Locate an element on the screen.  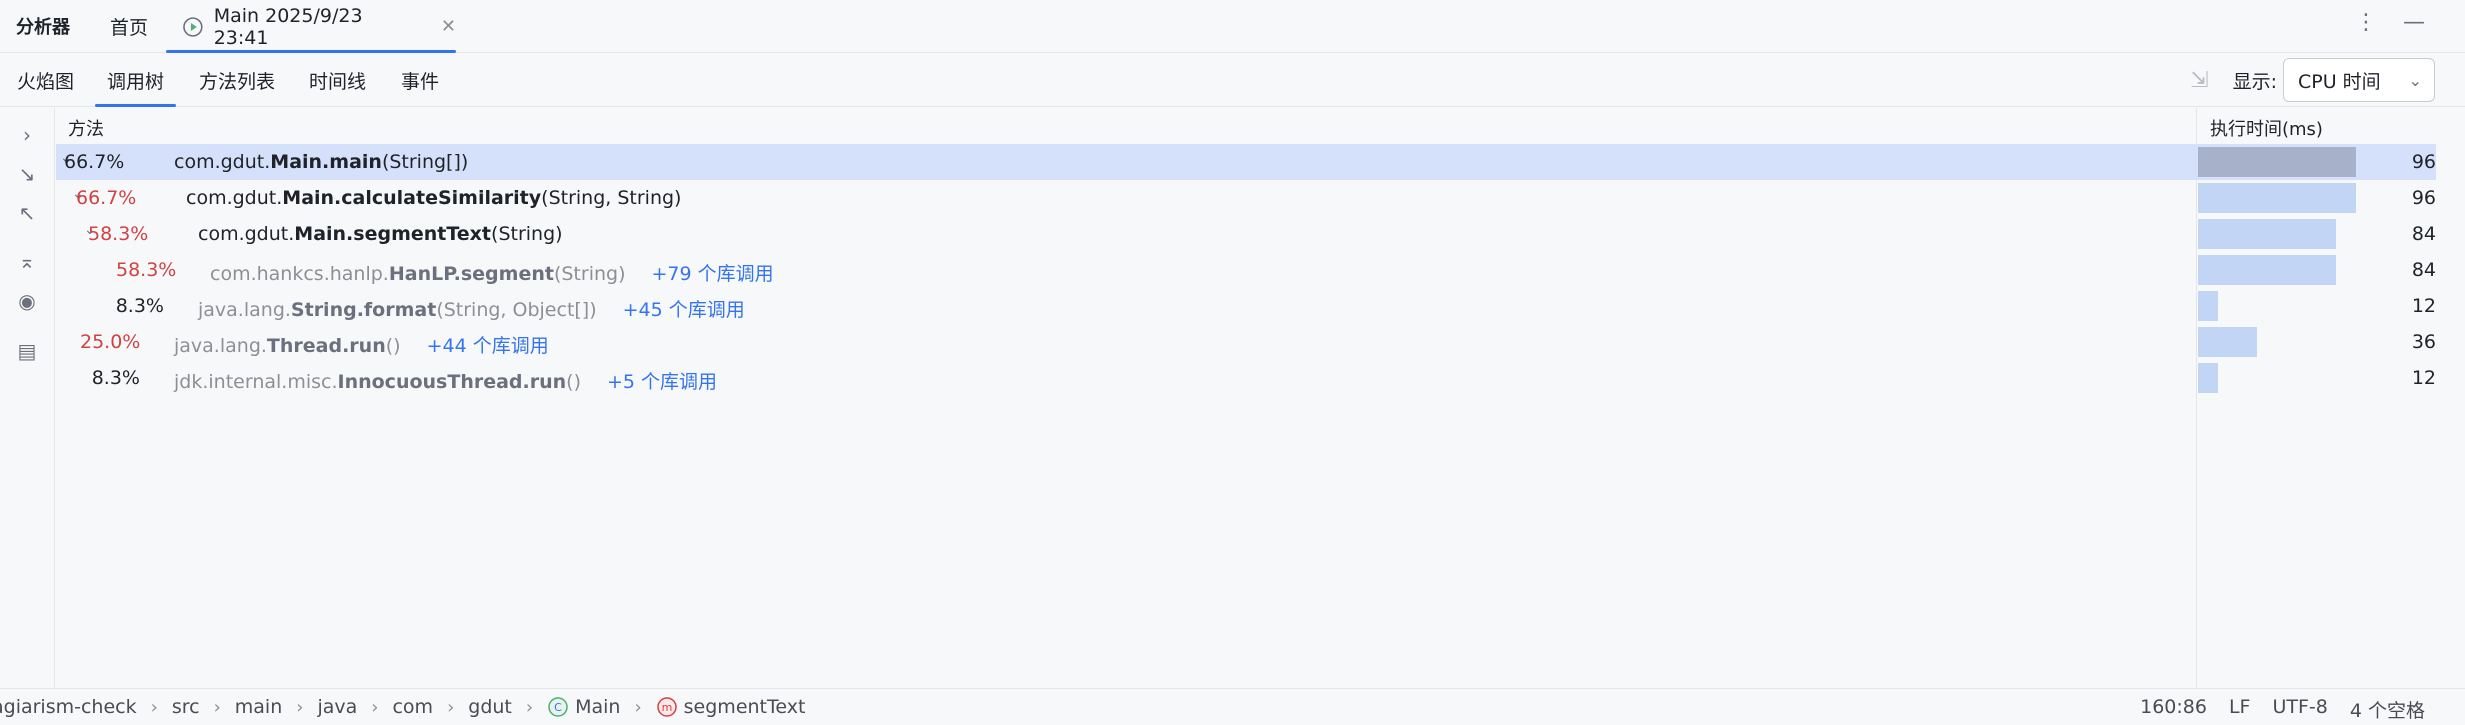
method-name: java.lang.Thread.run() +44 个库调用 is located at coordinates (361, 344).